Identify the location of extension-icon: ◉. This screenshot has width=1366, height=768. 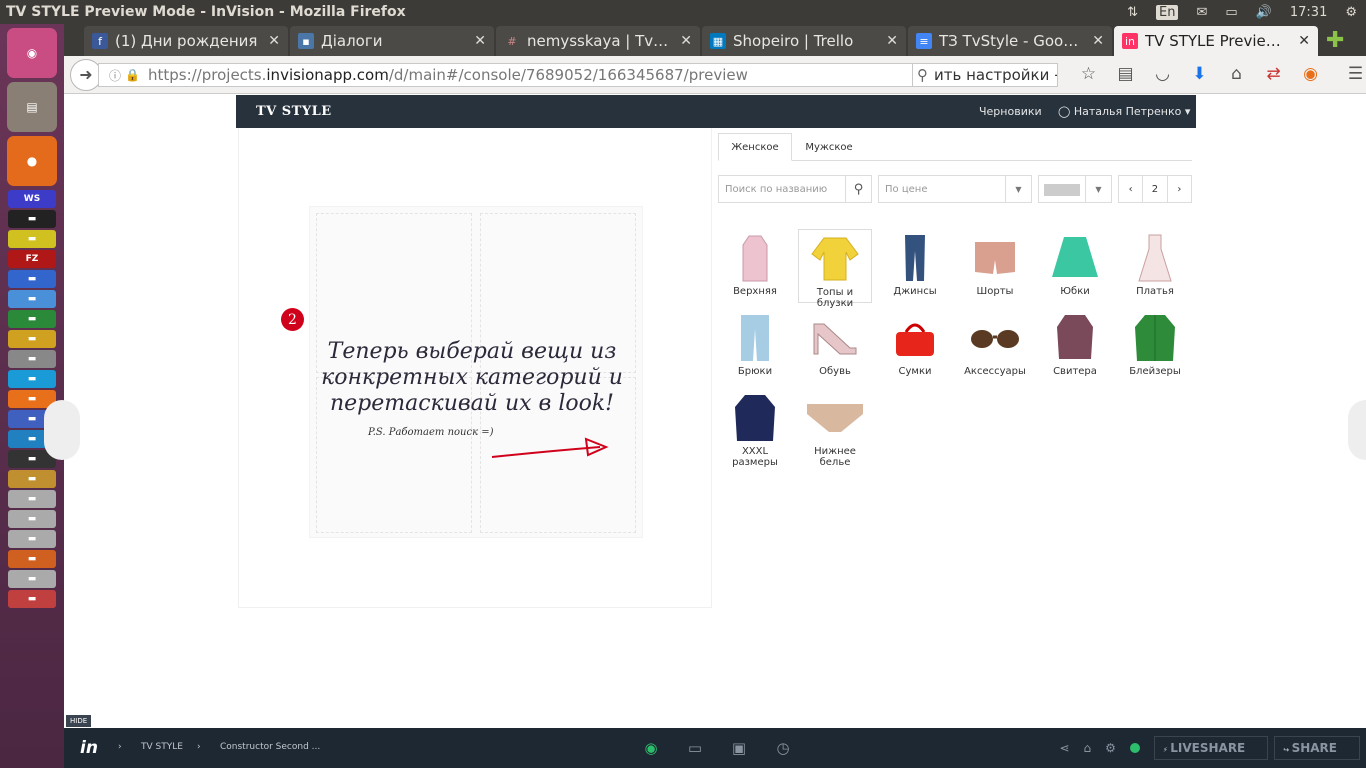
(1310, 74).